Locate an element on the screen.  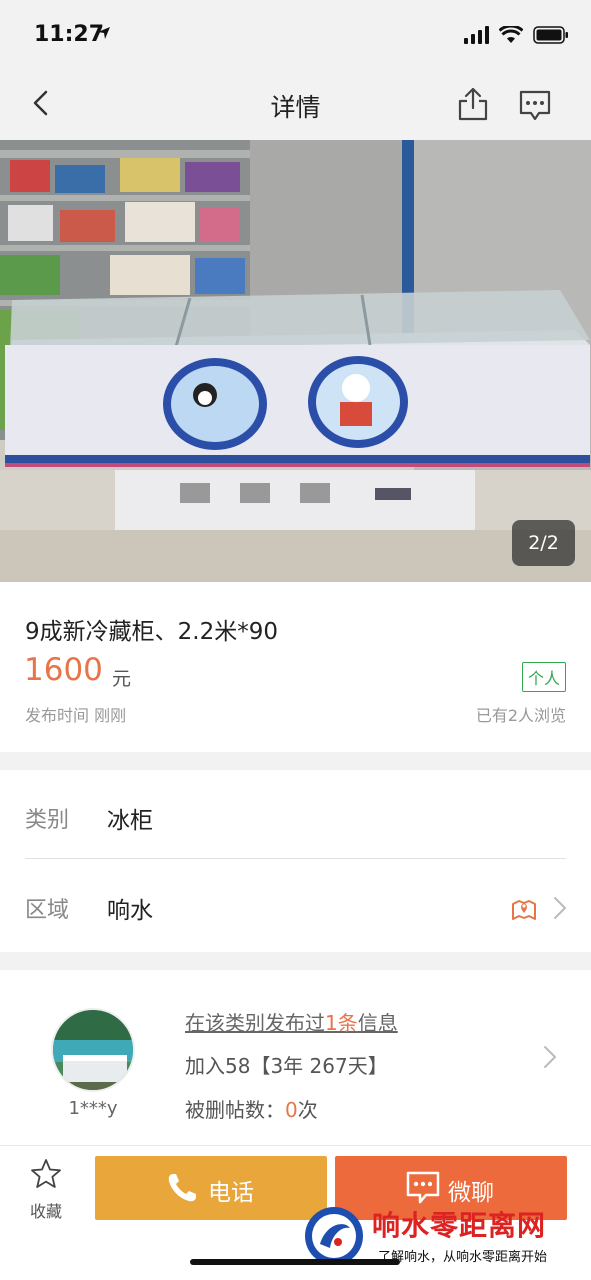
navigation-arrow-icon is located at coordinates (104, 33).